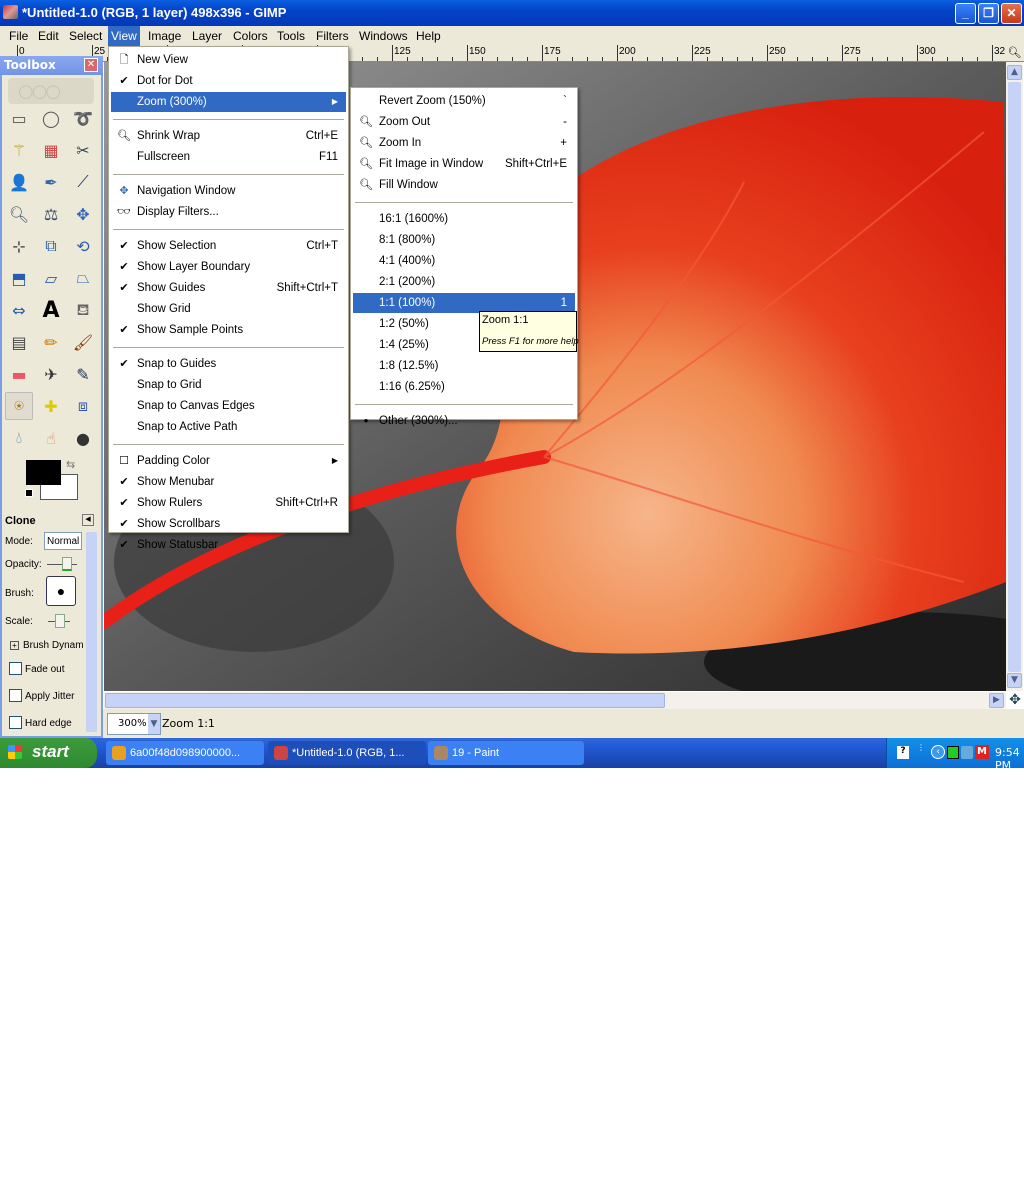 Image resolution: width=1024 pixels, height=1196 pixels. I want to click on panel-menu-button: ◀, so click(88, 520).